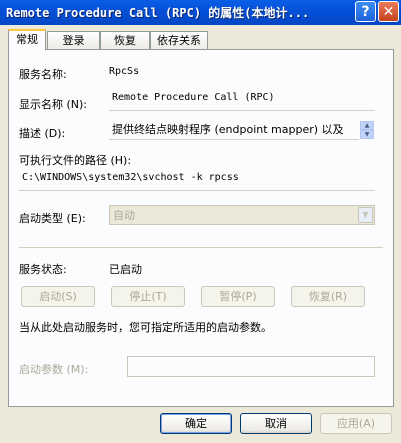  Describe the element at coordinates (234, 130) in the screenshot. I see `description-field: 提供终结点映射程序 (endpoint mapper) 以及` at that location.